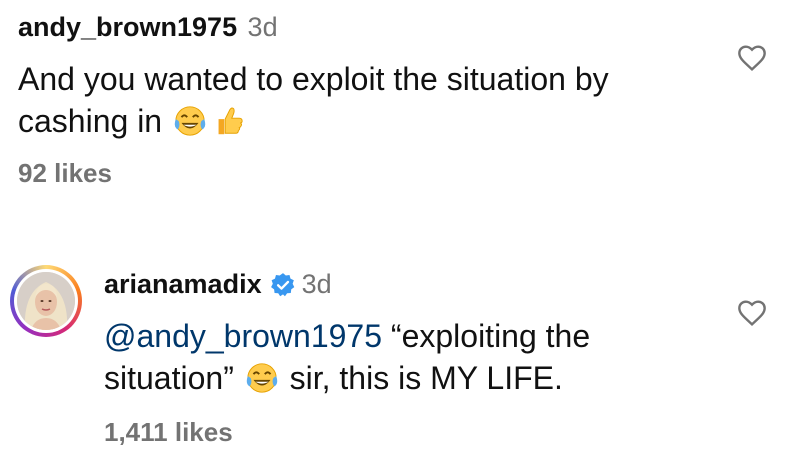 The height and width of the screenshot is (463, 800). I want to click on mention-link: @andy_brown1975, so click(243, 336).